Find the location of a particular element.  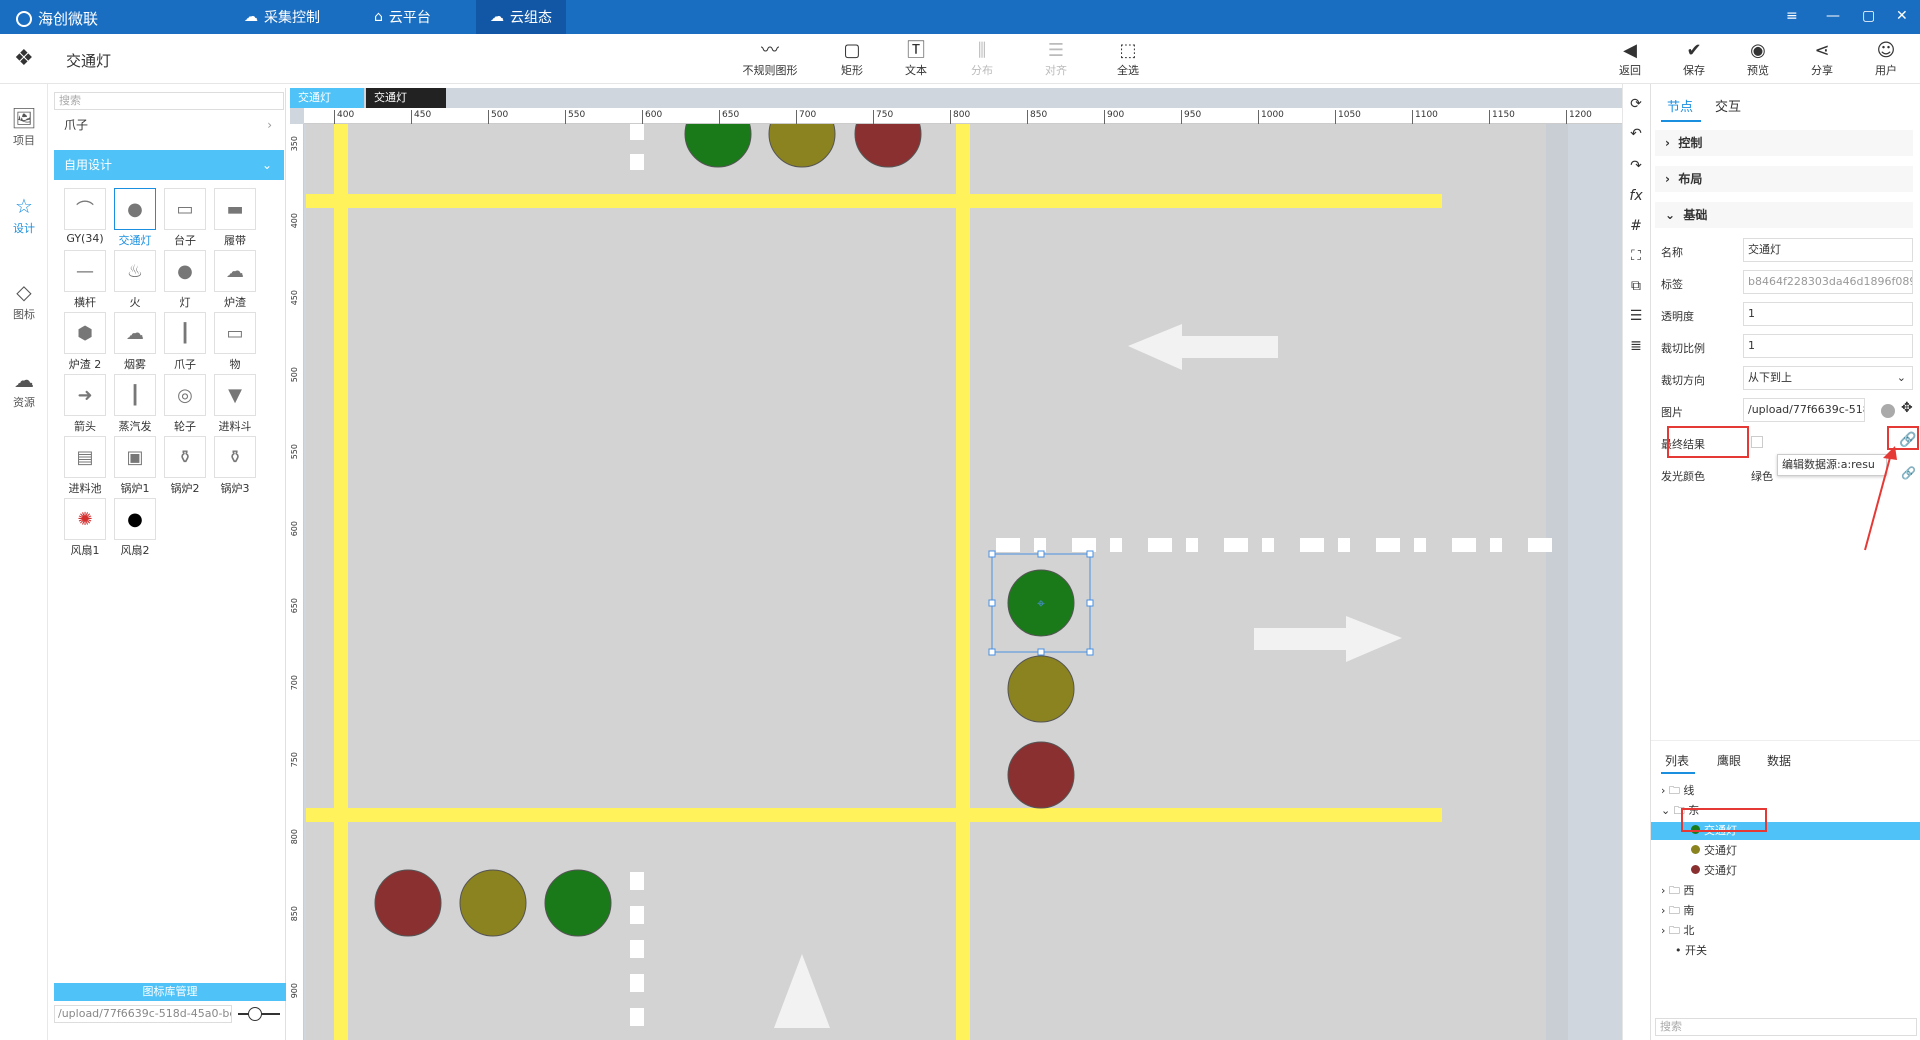

tab-collect-control: ☁ 采集控制 is located at coordinates (282, 17).